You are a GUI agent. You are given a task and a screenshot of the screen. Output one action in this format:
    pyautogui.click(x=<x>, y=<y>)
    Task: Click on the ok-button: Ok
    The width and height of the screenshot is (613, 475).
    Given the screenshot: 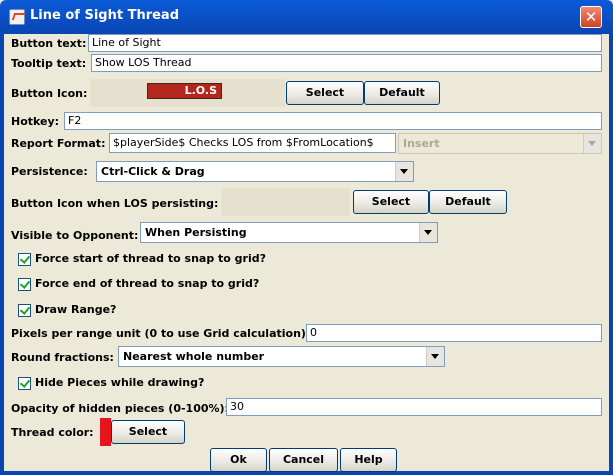 What is the action you would take?
    pyautogui.click(x=238, y=460)
    